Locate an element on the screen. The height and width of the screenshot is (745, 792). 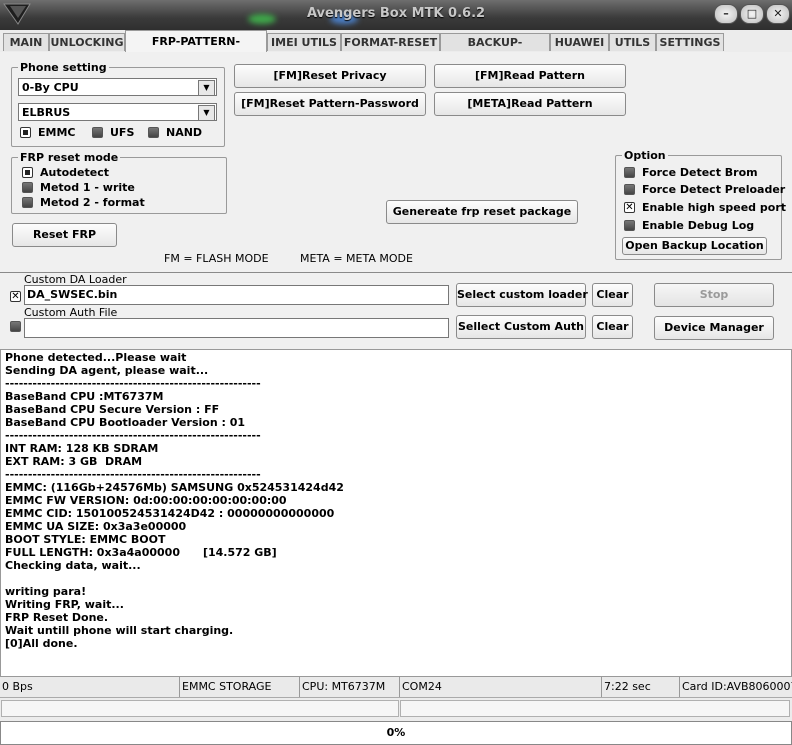
reset-pattern-password-button: [FM]Reset Pattern-Password is located at coordinates (330, 104).